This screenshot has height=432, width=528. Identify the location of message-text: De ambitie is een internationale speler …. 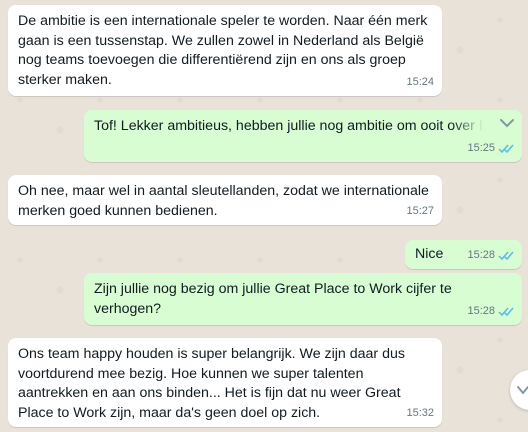
(223, 50).